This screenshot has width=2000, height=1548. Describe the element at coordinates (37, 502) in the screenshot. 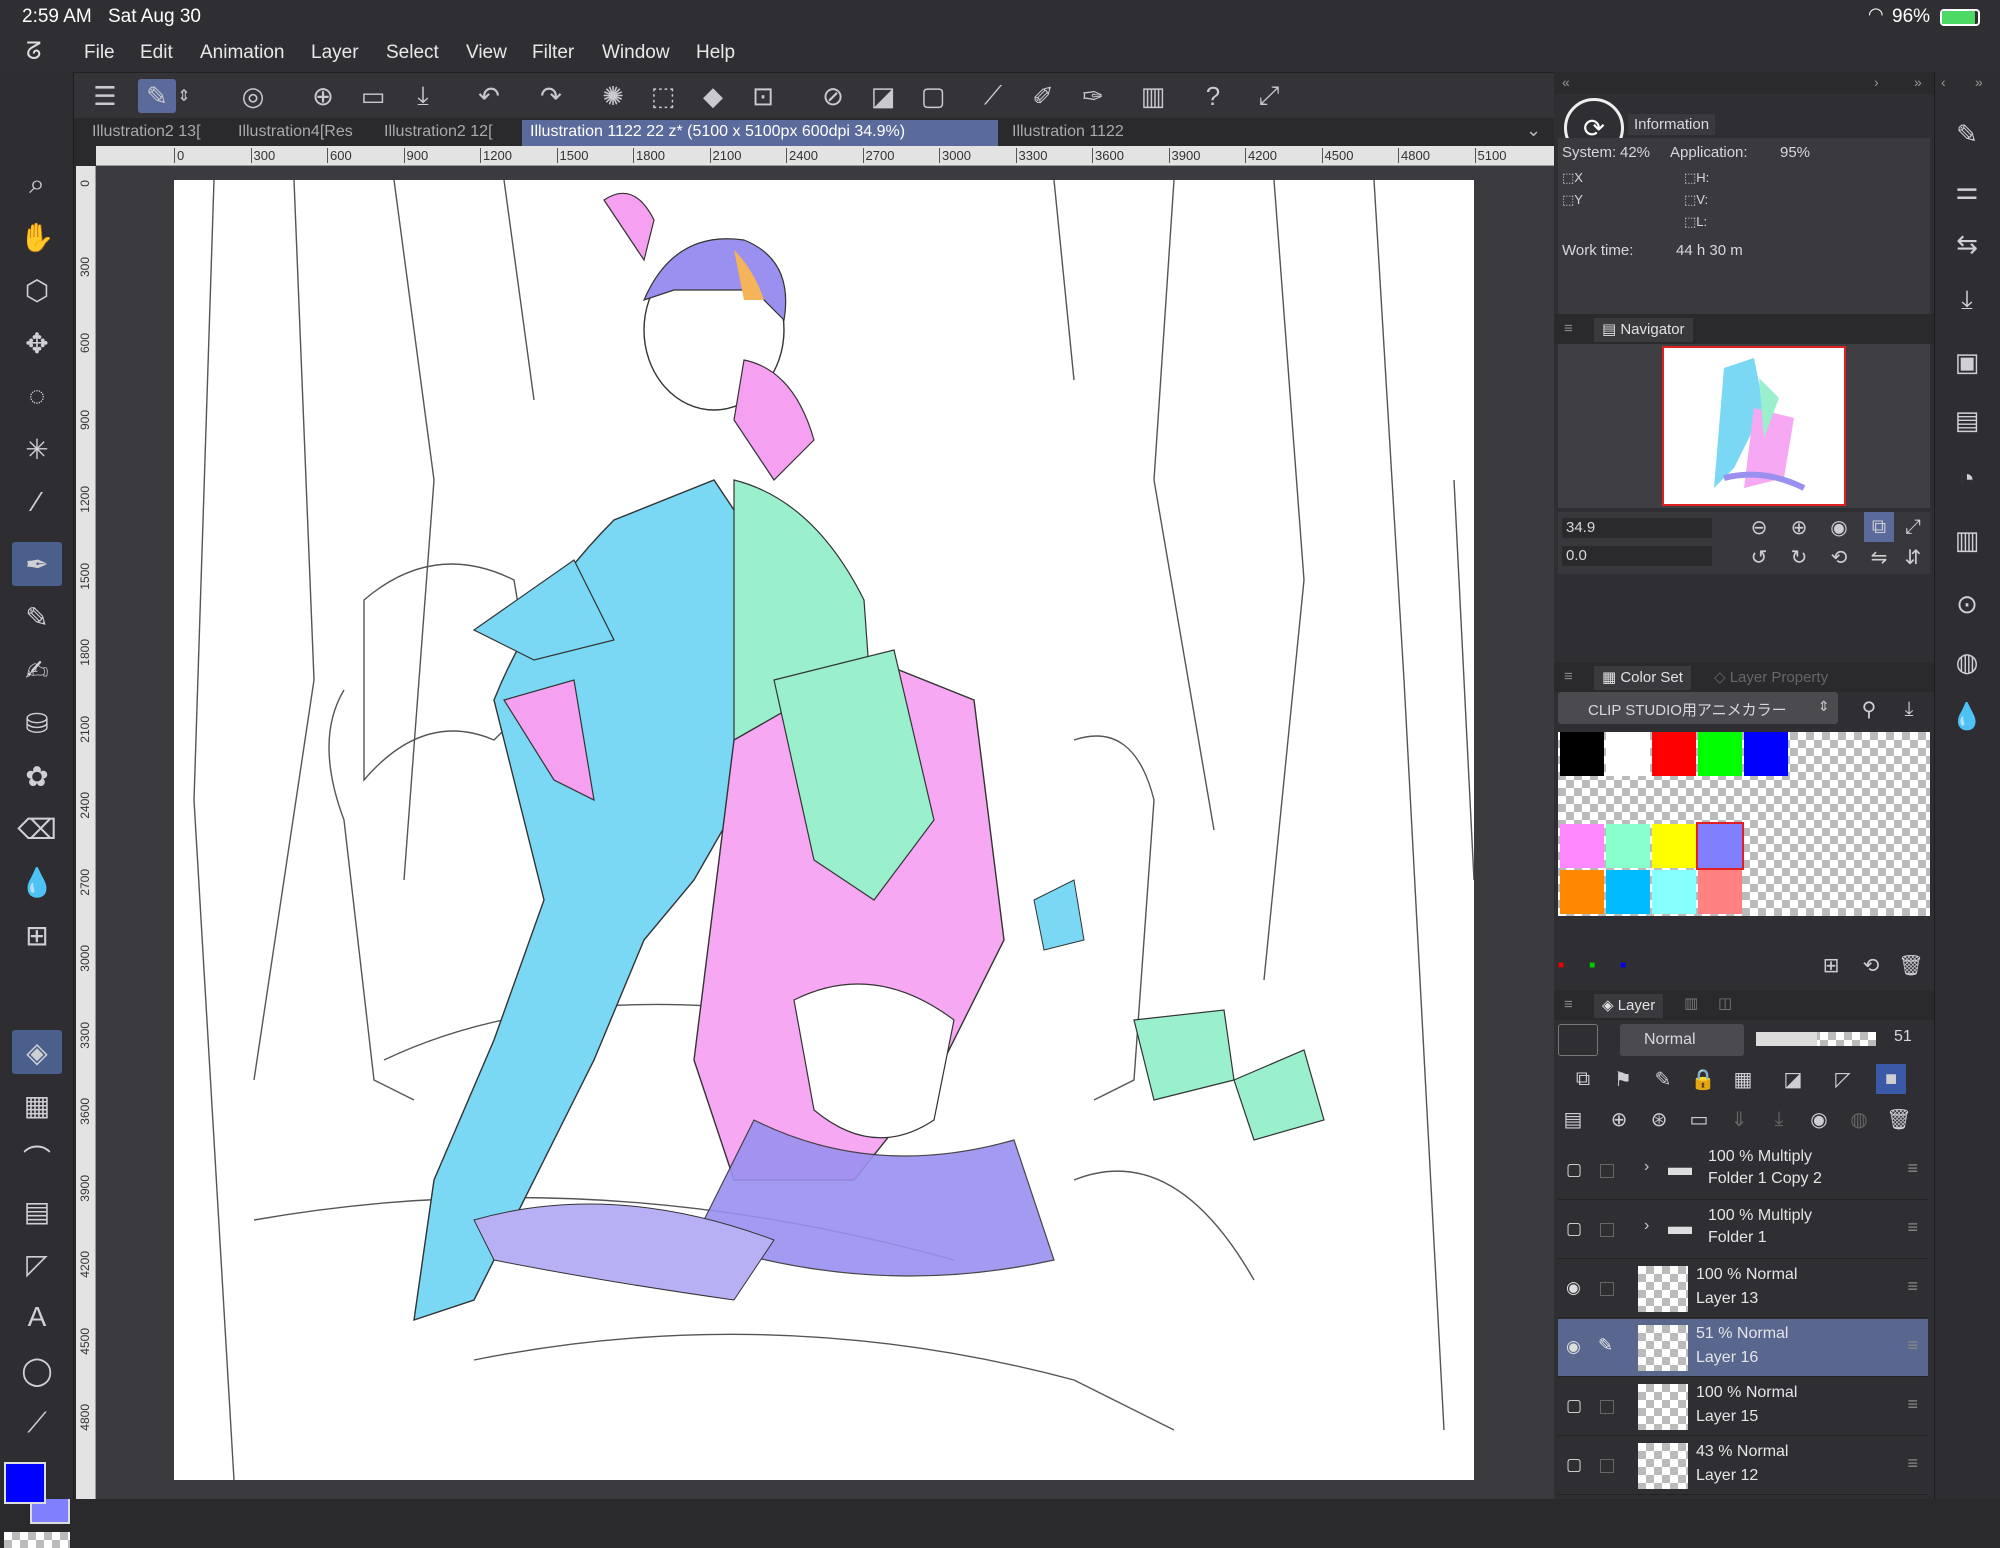

I see `eyedropper-icon: ⁄` at that location.